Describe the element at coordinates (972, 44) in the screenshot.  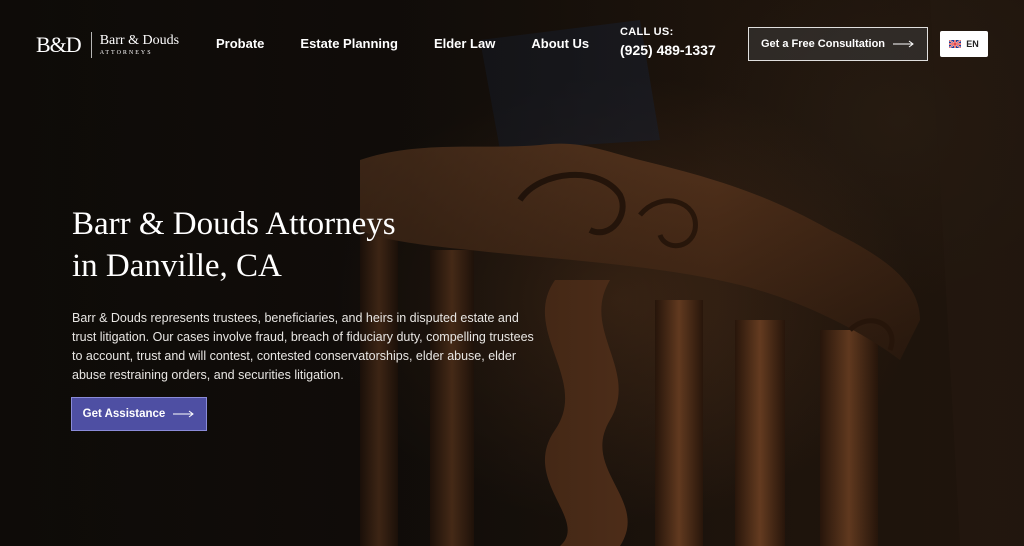
I see `language-label: EN` at that location.